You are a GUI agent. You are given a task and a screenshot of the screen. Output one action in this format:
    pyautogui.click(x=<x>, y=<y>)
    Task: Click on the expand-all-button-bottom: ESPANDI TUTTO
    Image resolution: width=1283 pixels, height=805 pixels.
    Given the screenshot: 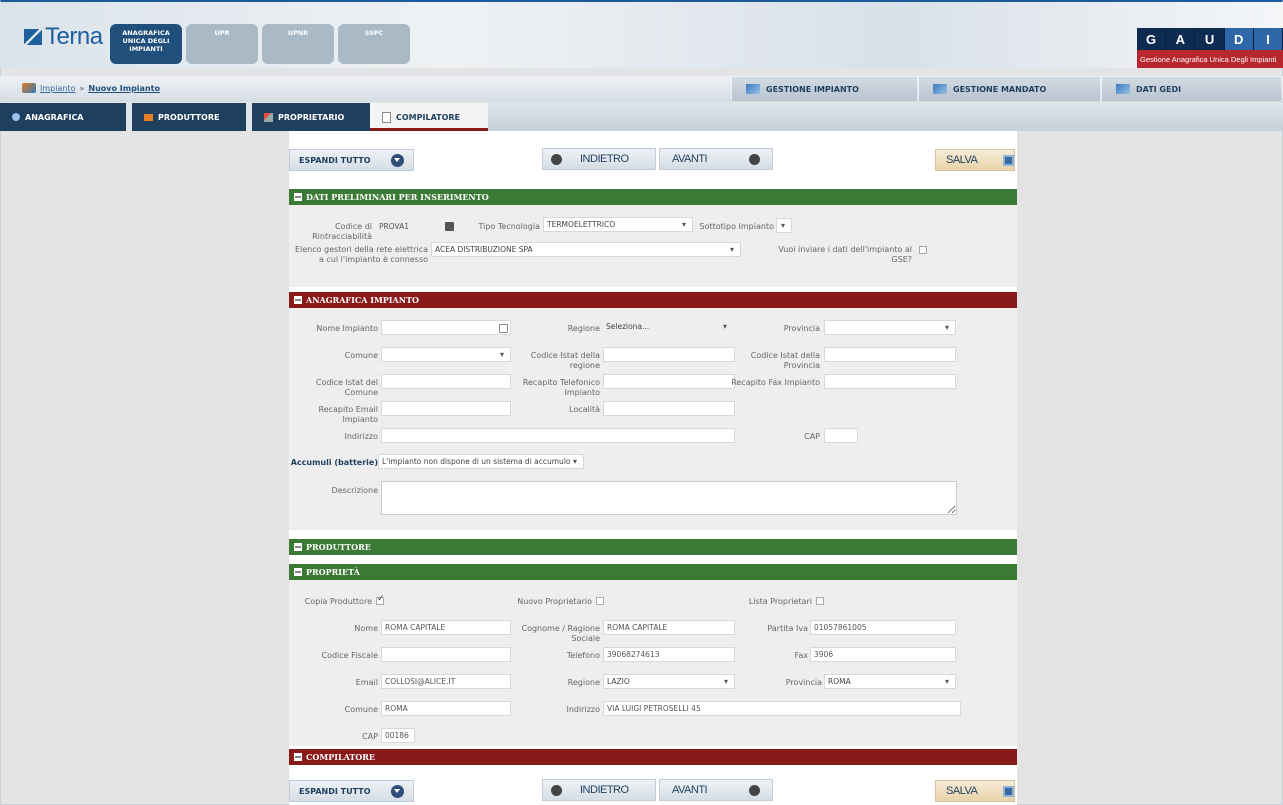 What is the action you would take?
    pyautogui.click(x=351, y=791)
    